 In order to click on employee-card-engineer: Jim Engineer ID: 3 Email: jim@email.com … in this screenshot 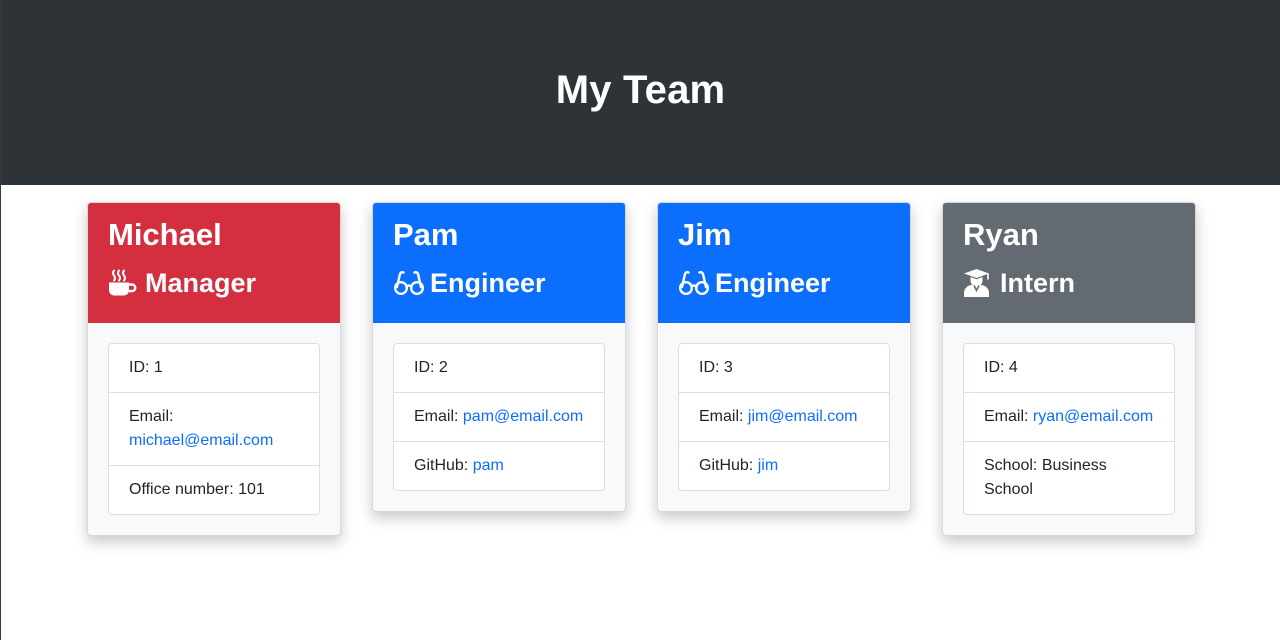, I will do `click(784, 357)`.